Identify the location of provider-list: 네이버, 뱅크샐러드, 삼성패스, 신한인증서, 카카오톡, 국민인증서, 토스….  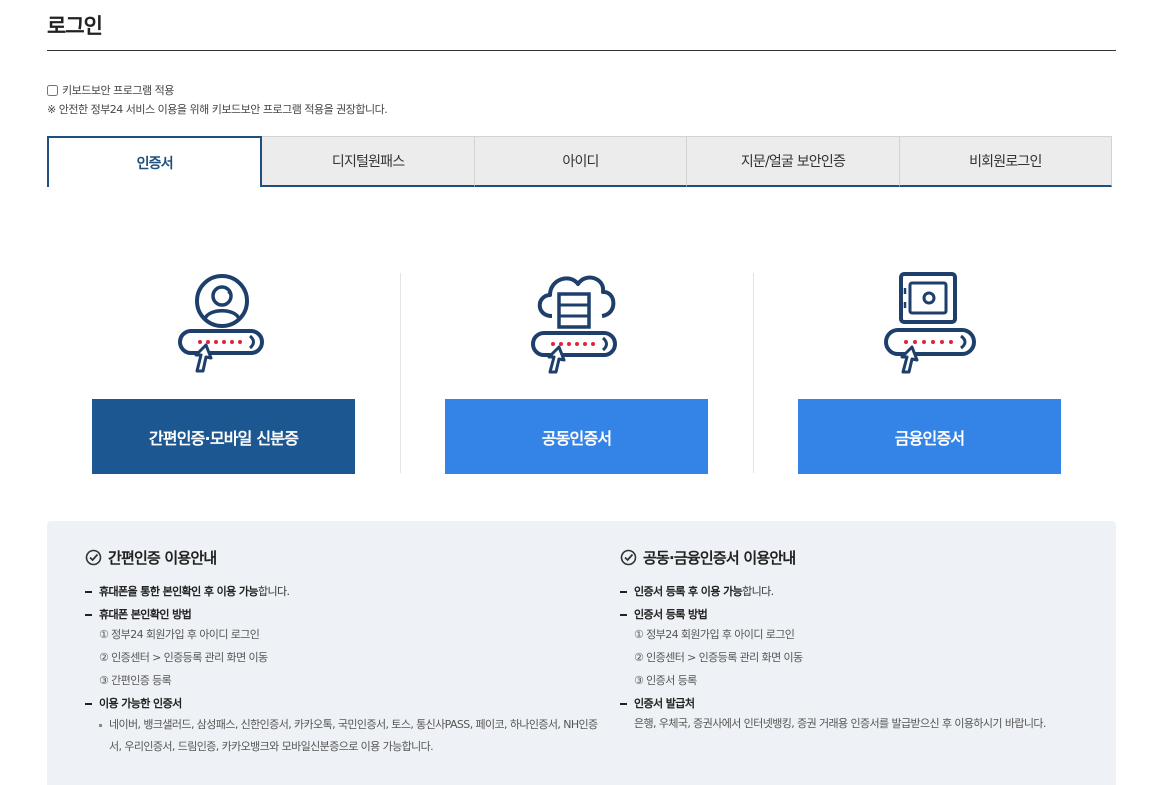
(345, 736).